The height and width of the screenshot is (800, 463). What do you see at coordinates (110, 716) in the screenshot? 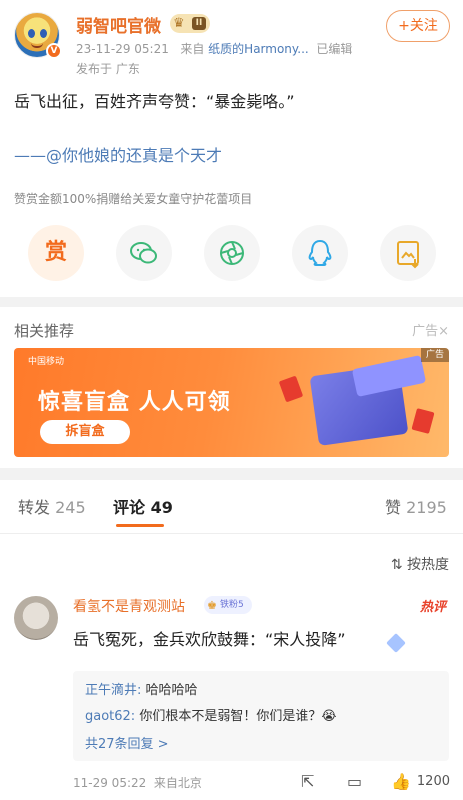
I see `reply-author: gaot62:` at bounding box center [110, 716].